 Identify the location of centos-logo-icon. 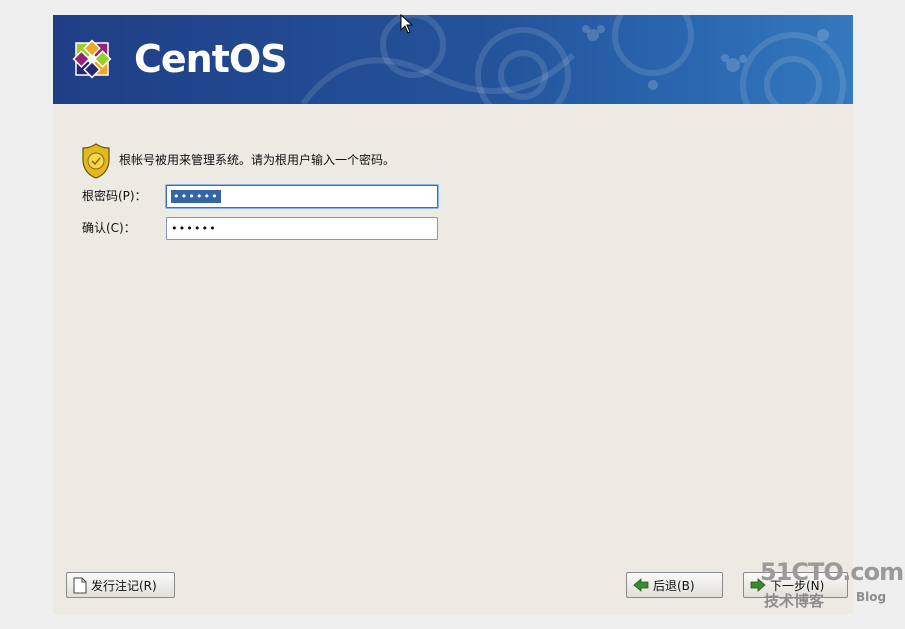
(92, 59).